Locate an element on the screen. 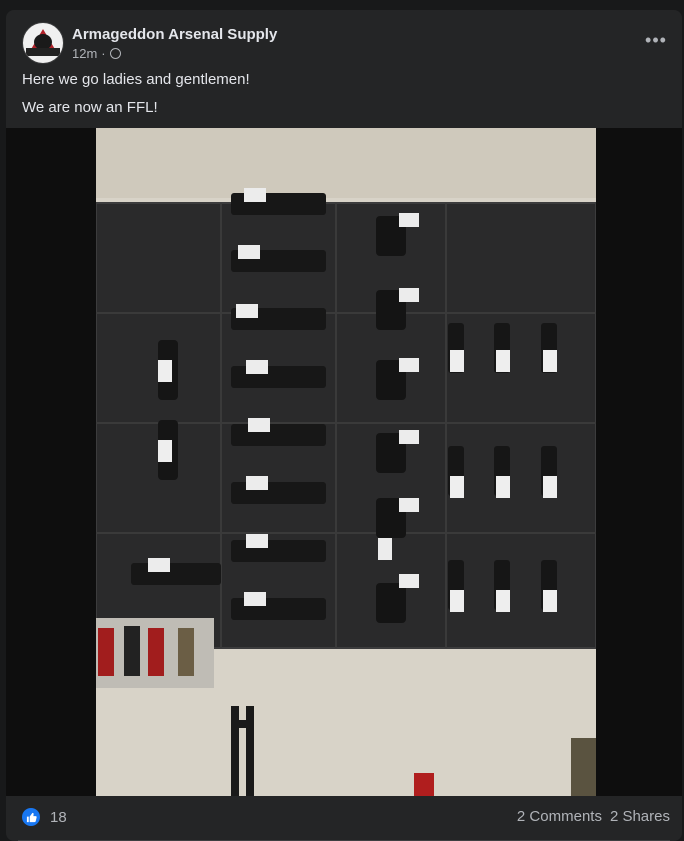  time-row: 12m · is located at coordinates (174, 53).